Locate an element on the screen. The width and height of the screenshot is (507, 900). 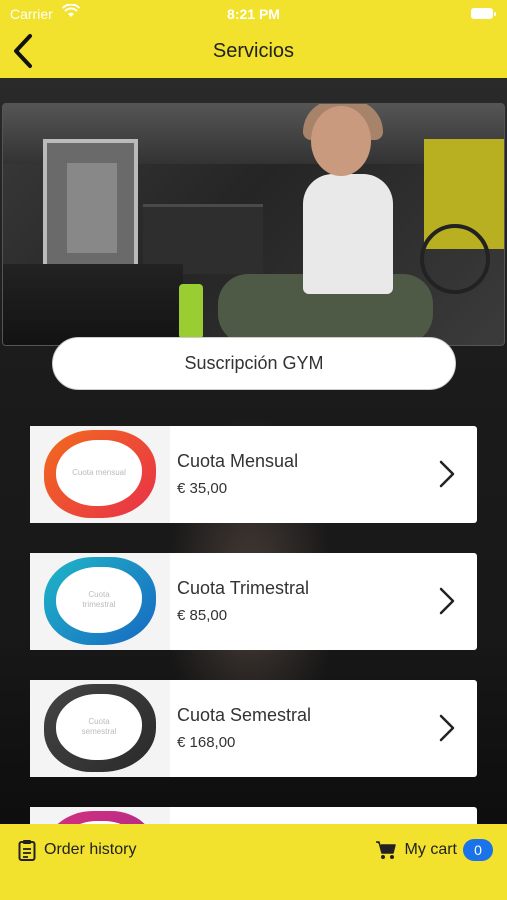
product-card-semestral: Cuota semestral Cuota Semestral € 168,00 is located at coordinates (253, 728).